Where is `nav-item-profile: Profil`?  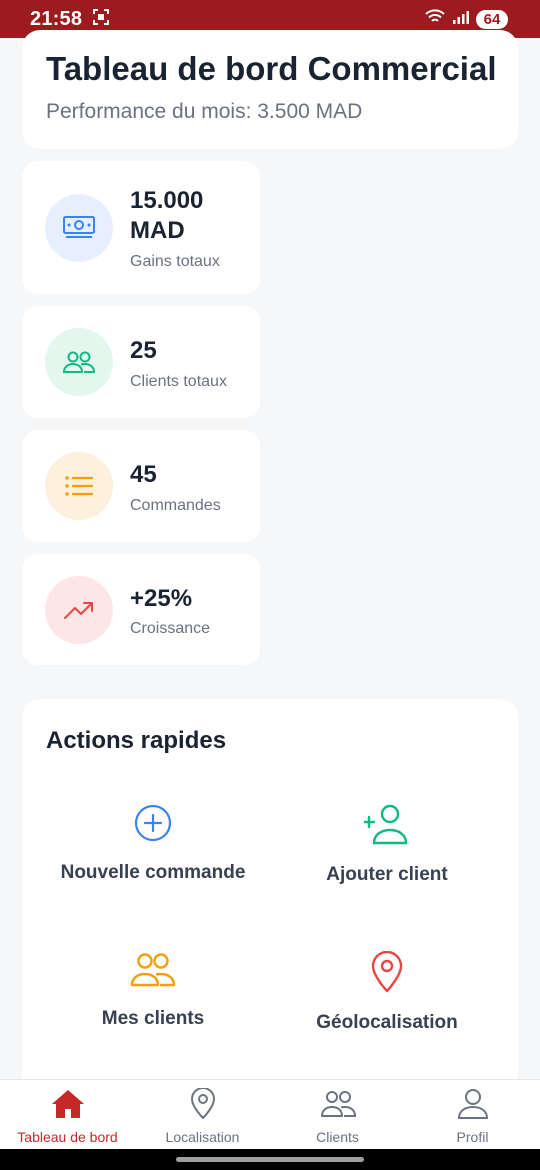 nav-item-profile: Profil is located at coordinates (472, 1114).